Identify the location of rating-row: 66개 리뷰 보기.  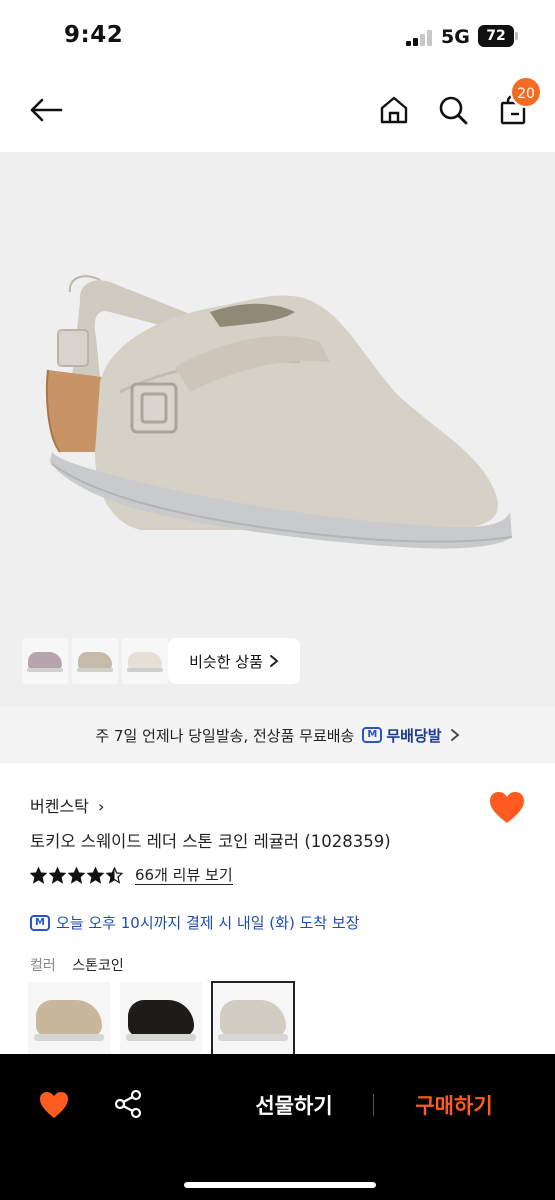
(131, 875).